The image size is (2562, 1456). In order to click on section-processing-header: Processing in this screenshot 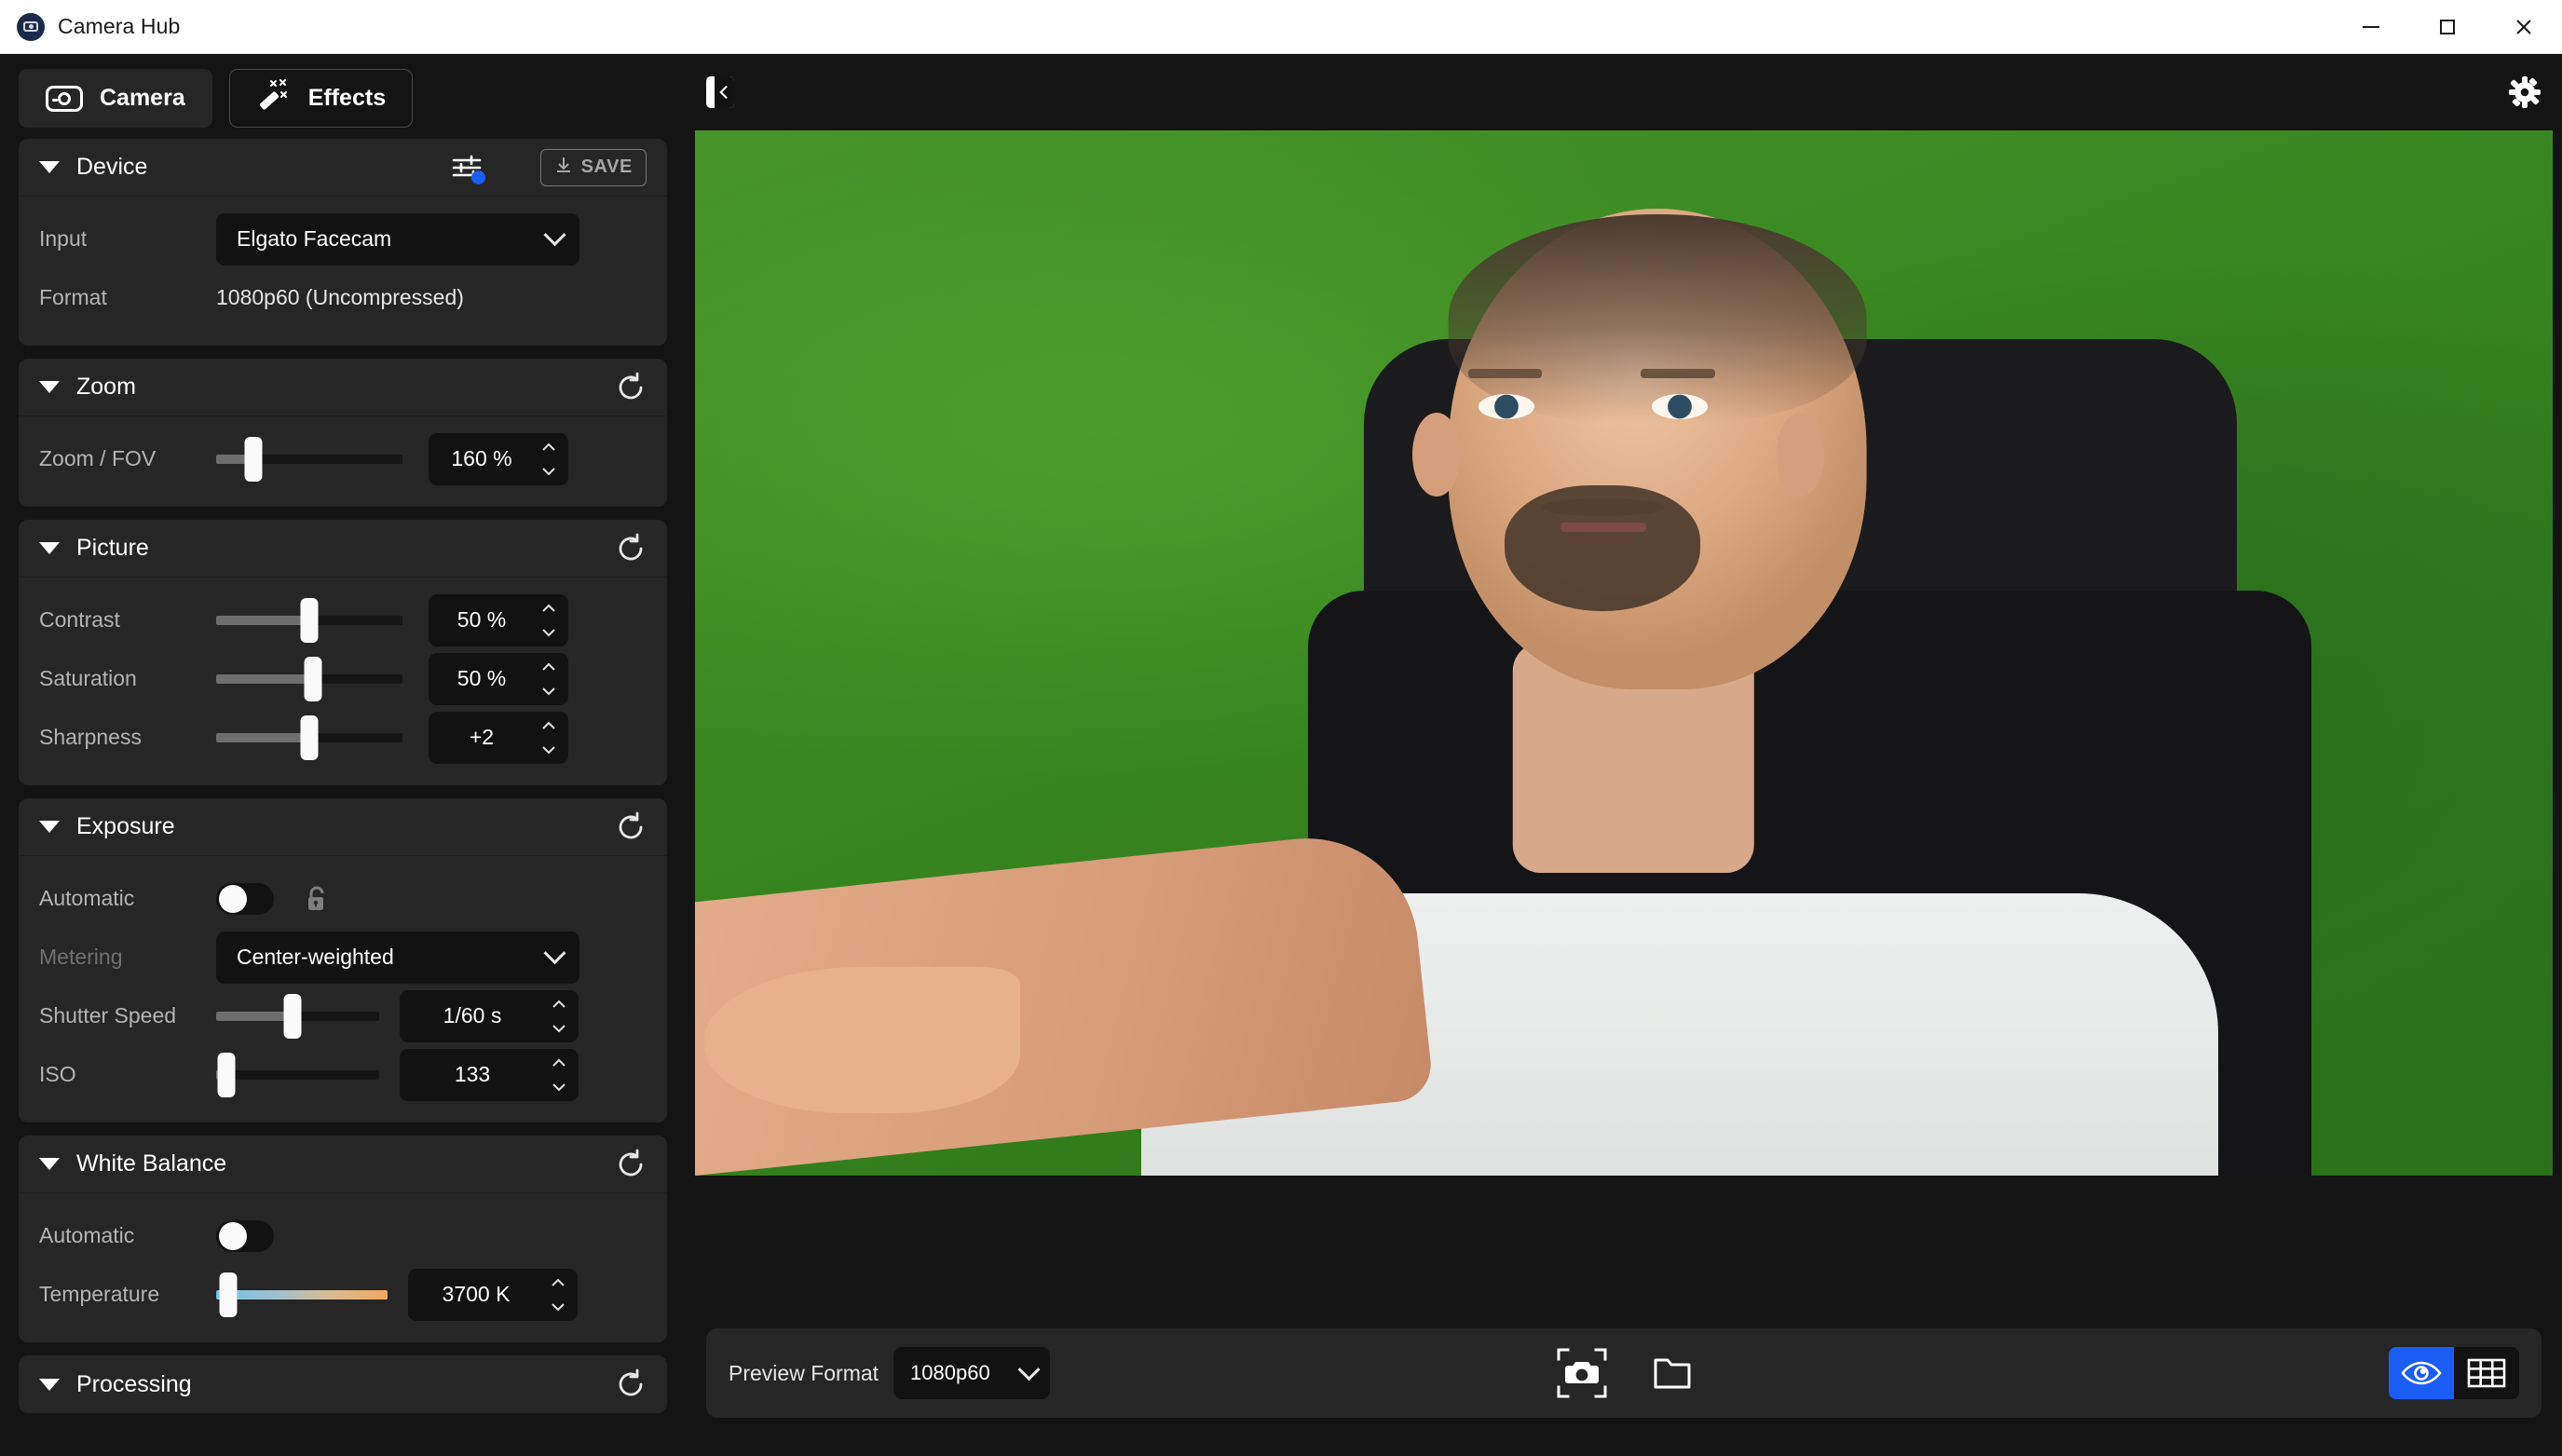, I will do `click(343, 1384)`.